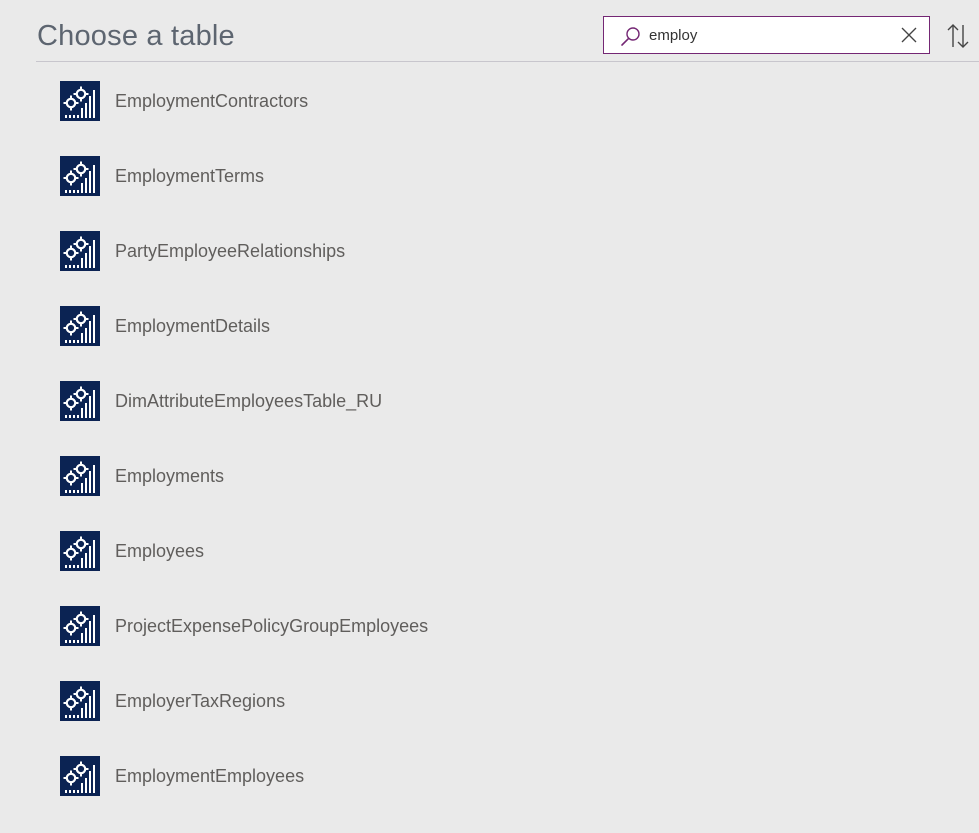 Image resolution: width=979 pixels, height=833 pixels. I want to click on table-list-item: PartyEmployeeRelationships, so click(244, 250).